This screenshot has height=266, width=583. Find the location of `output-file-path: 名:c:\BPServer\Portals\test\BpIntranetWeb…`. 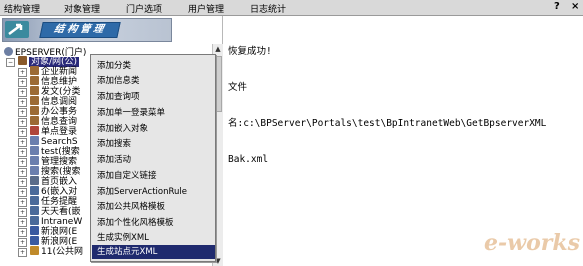

output-file-path: 名:c:\BPServer\Portals\test\BpIntranetWeb… is located at coordinates (387, 123).